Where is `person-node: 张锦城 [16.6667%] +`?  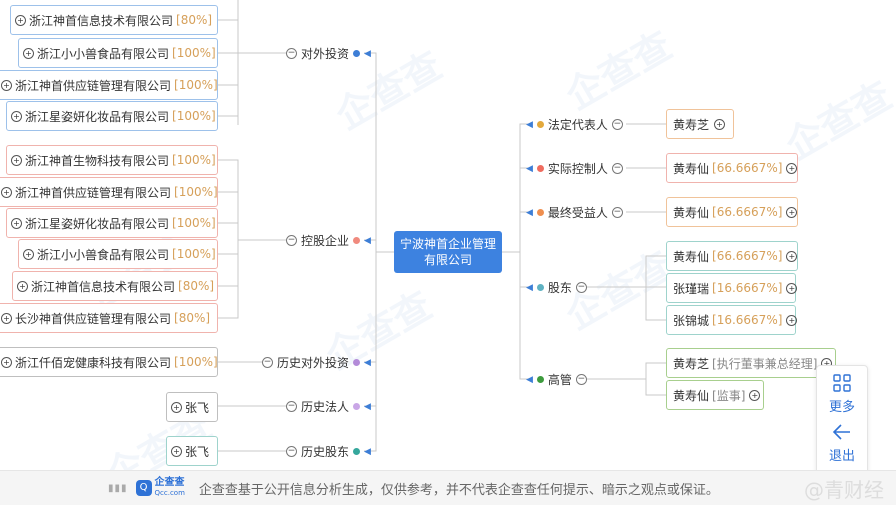 person-node: 张锦城 [16.6667%] + is located at coordinates (732, 320).